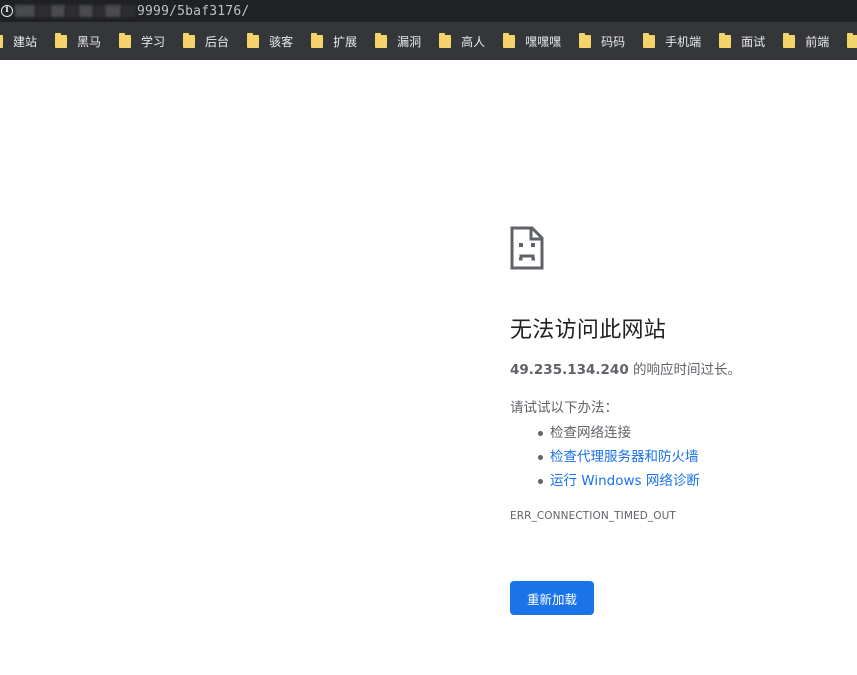 This screenshot has height=675, width=857. Describe the element at coordinates (552, 598) in the screenshot. I see `reload-button: 重新加载` at that location.